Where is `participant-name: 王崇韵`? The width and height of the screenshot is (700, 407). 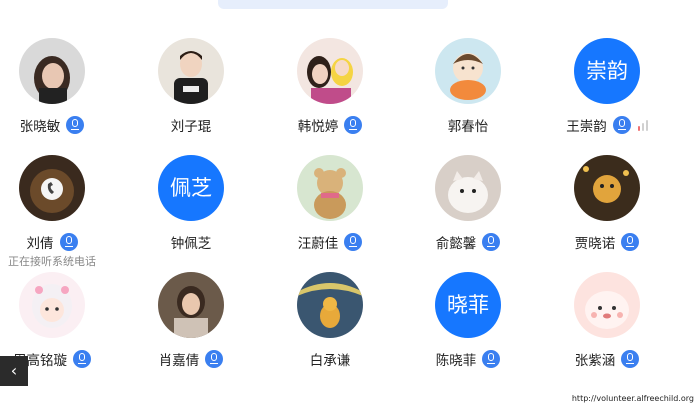
participant-name: 王崇韵 is located at coordinates (586, 127).